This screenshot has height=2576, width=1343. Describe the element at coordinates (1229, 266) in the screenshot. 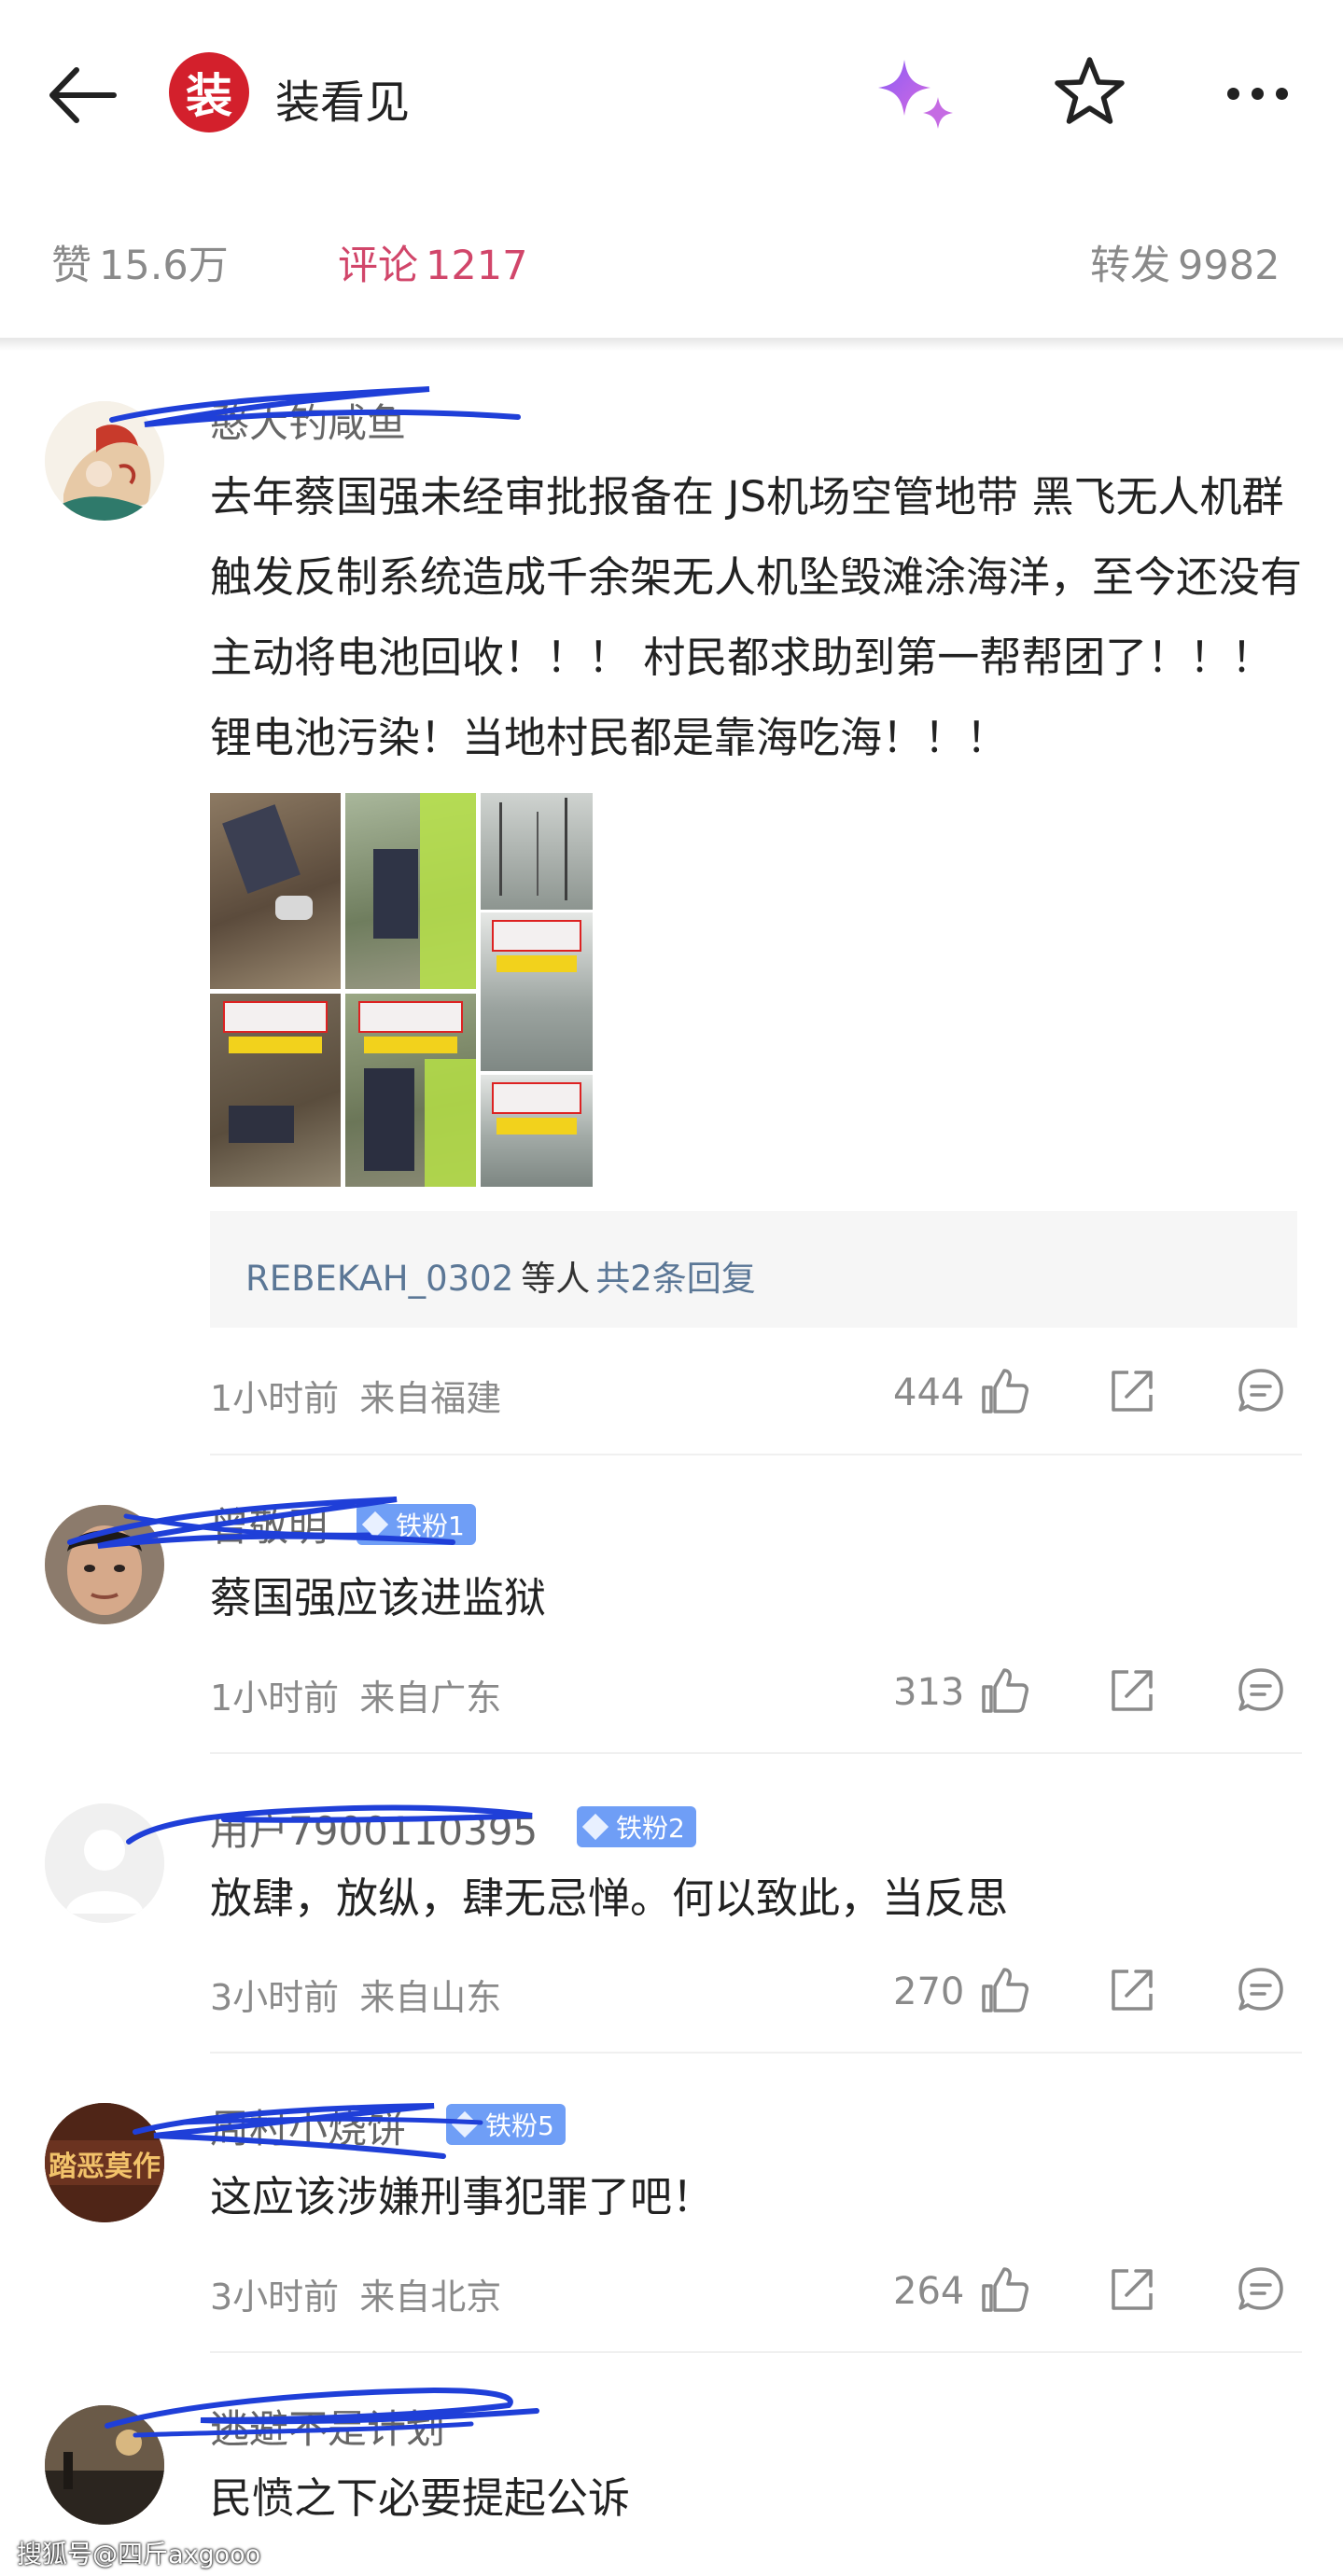

I see `tab-reposts-count: 9982` at that location.